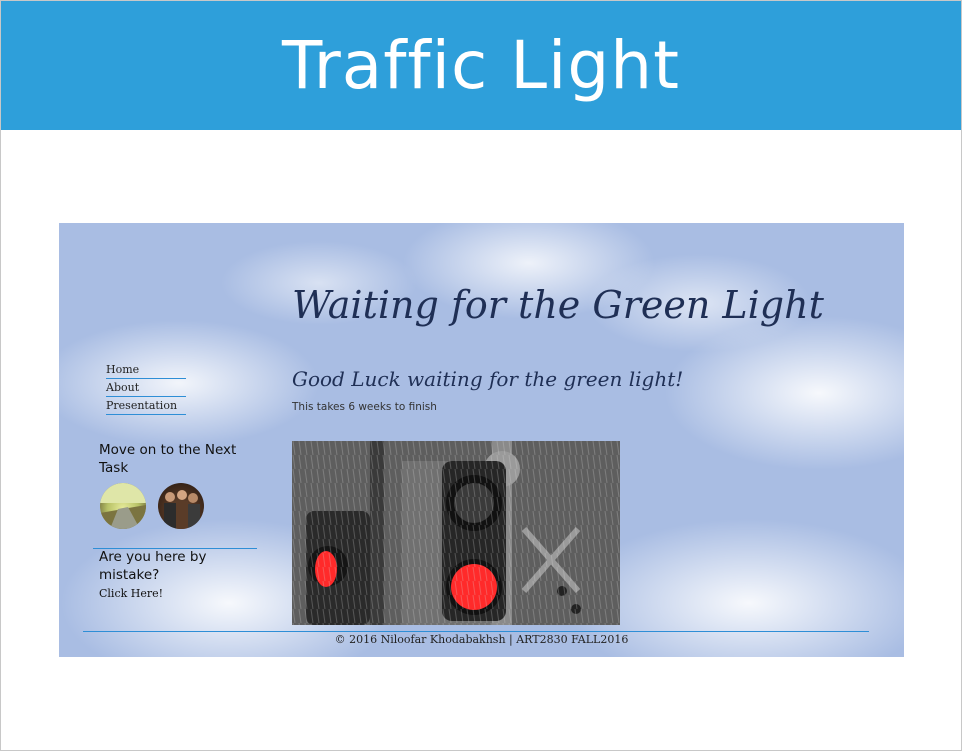 This screenshot has width=962, height=751. I want to click on mistake-heading: Are you here by mistake?, so click(153, 566).